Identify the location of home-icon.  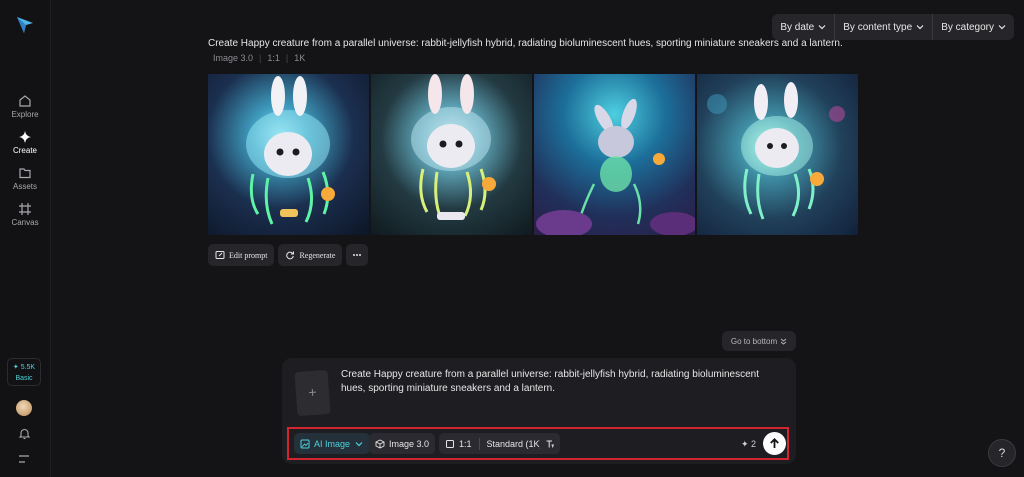
(25, 101).